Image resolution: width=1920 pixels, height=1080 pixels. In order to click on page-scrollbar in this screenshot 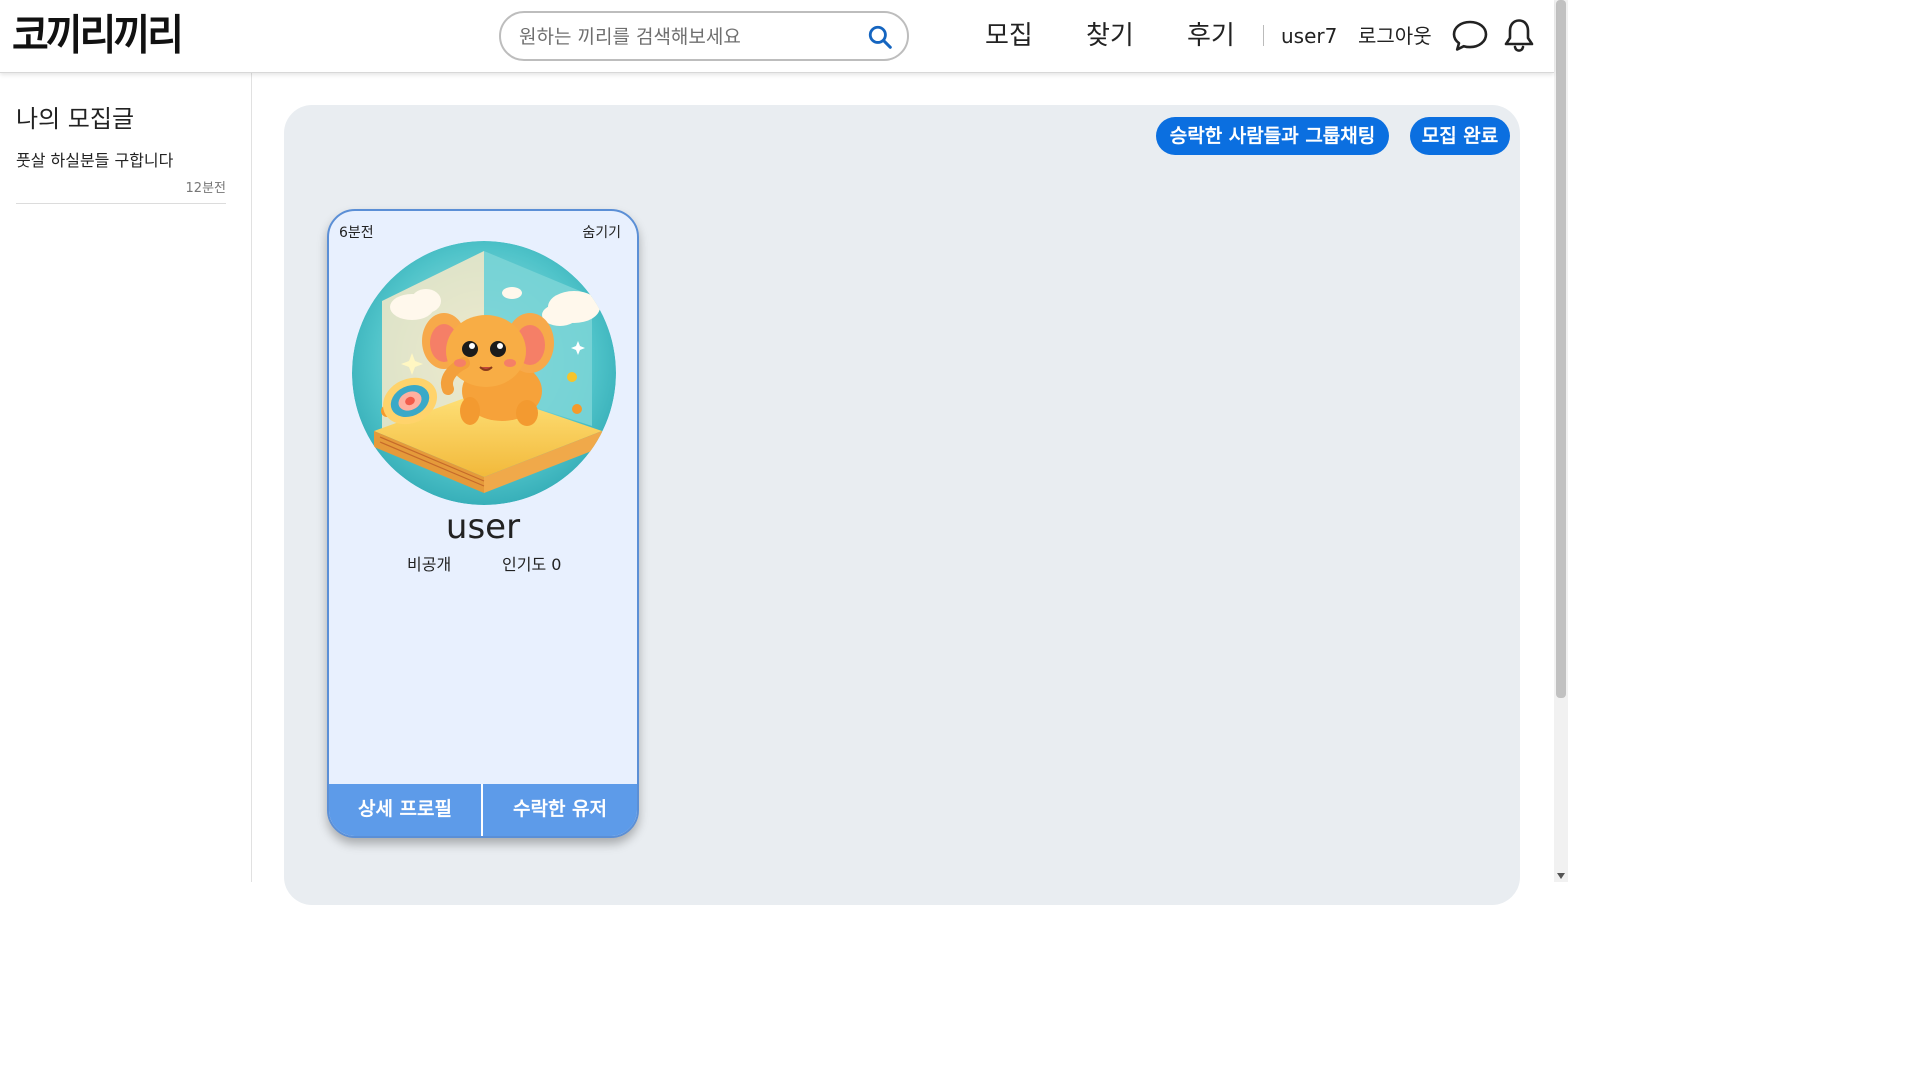, I will do `click(1561, 441)`.